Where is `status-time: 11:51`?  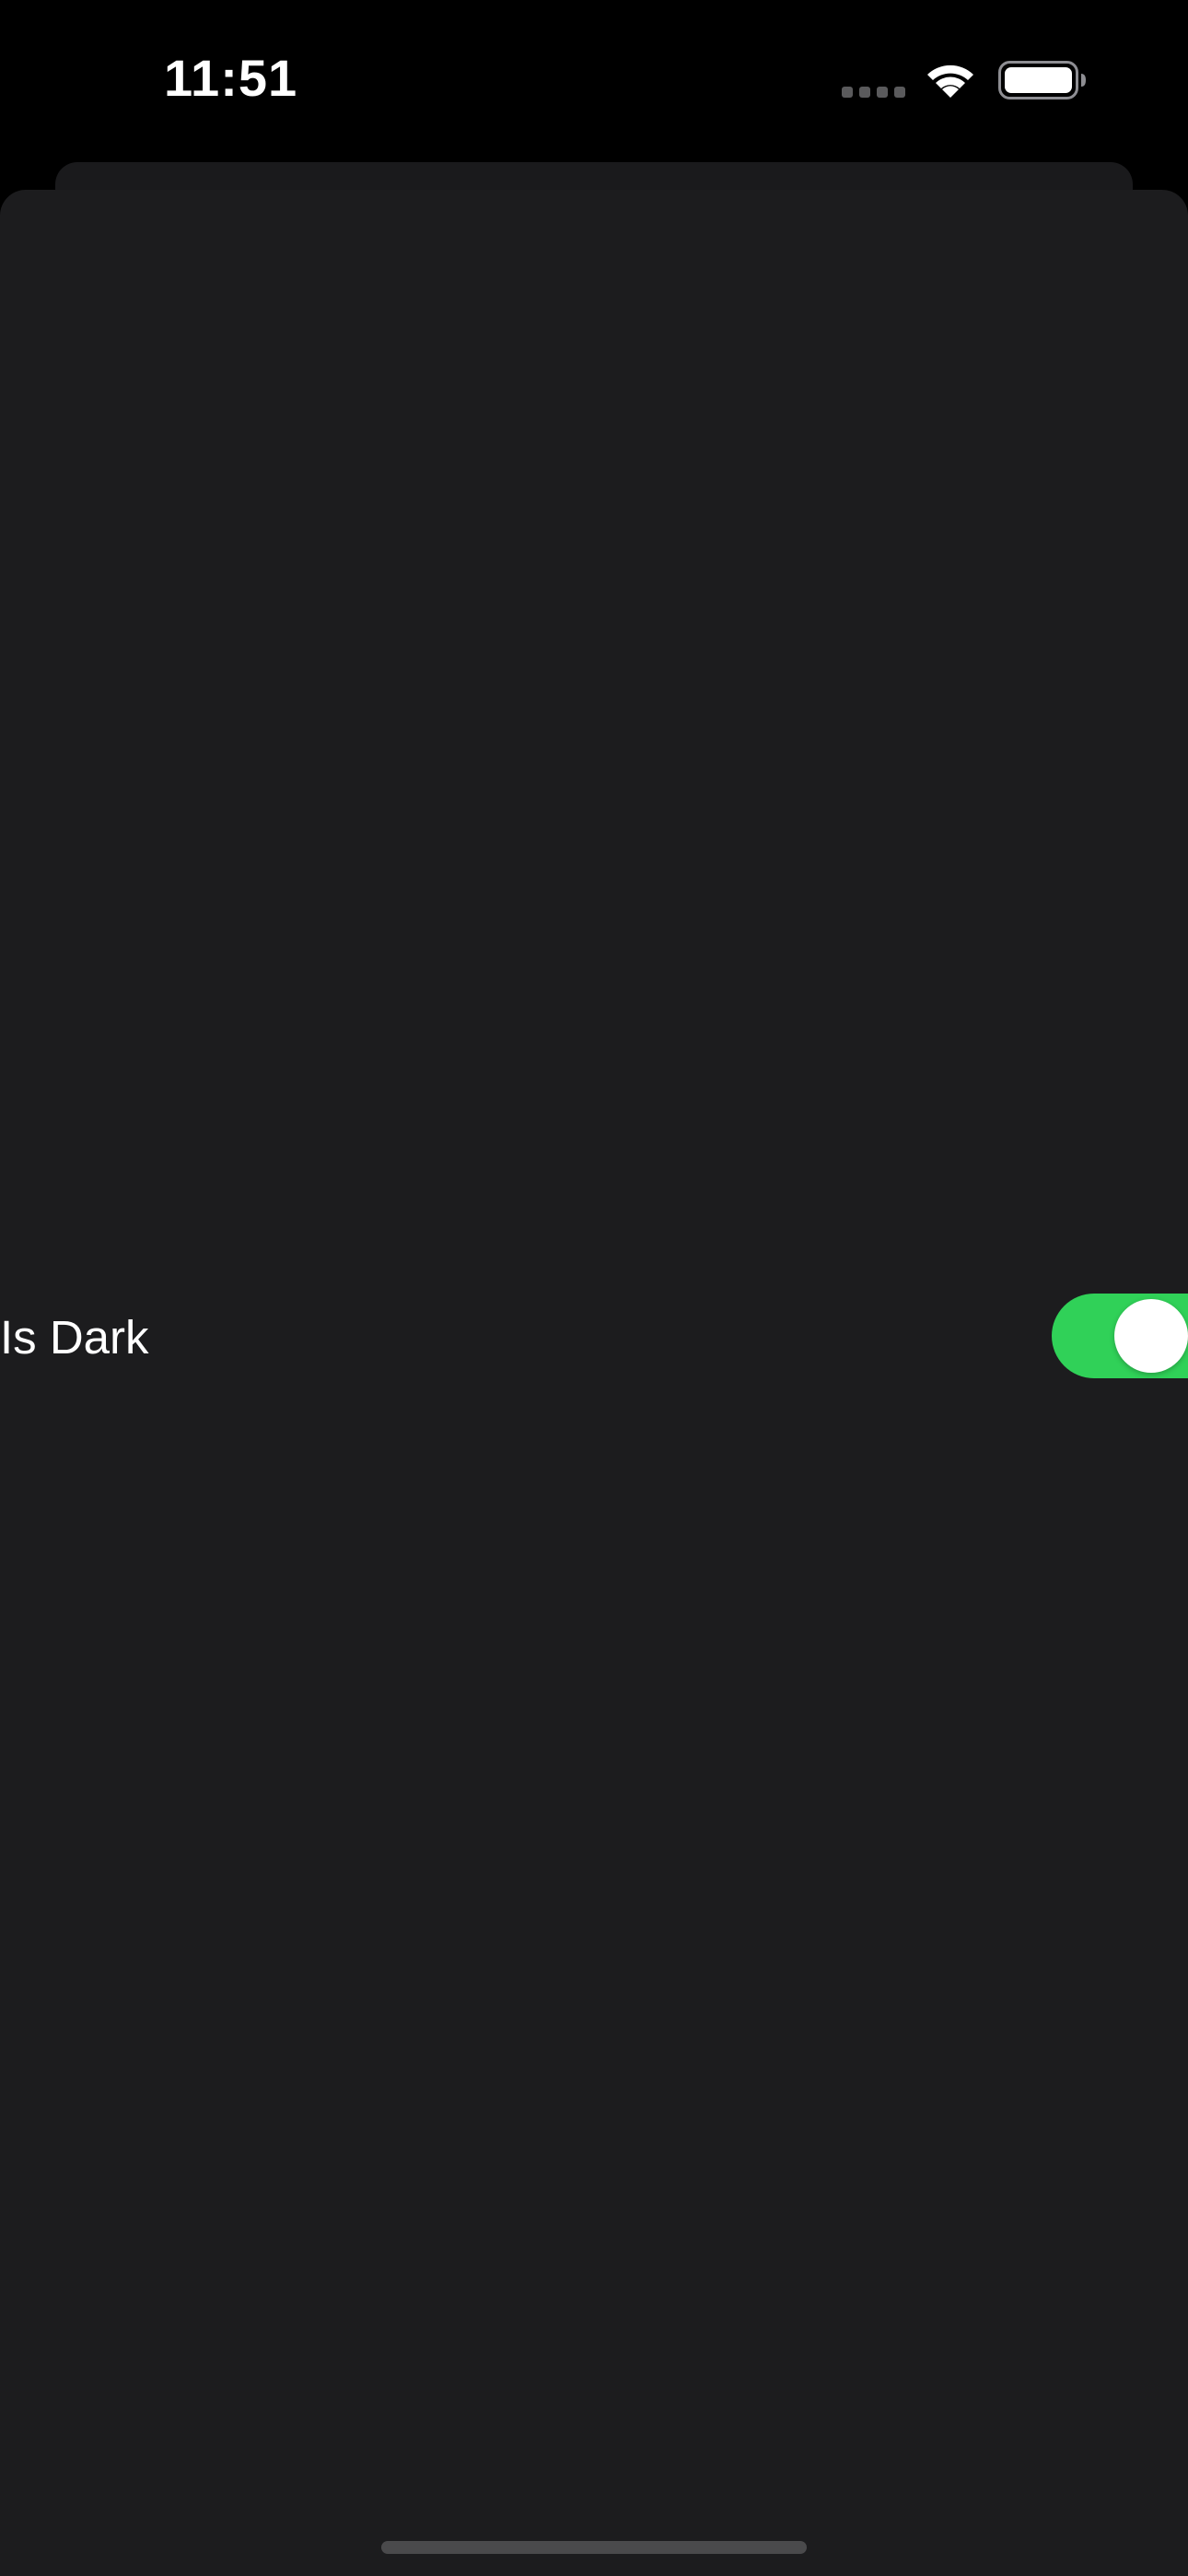 status-time: 11:51 is located at coordinates (231, 78).